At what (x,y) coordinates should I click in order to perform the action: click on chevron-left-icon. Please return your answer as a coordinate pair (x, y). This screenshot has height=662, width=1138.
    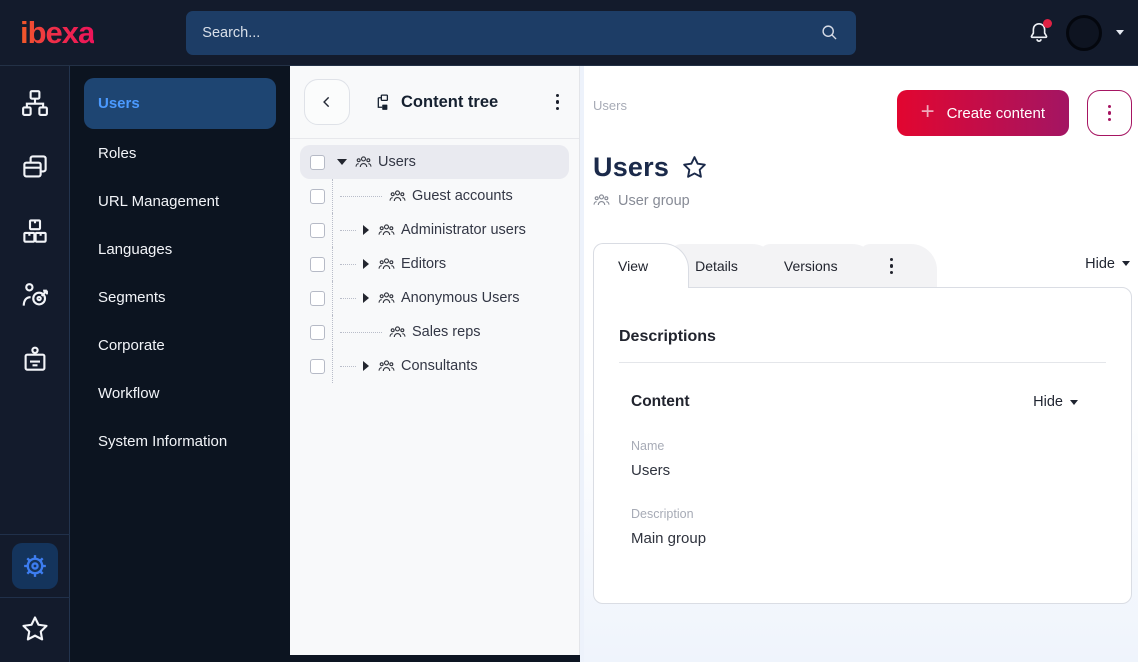
    Looking at the image, I should click on (326, 101).